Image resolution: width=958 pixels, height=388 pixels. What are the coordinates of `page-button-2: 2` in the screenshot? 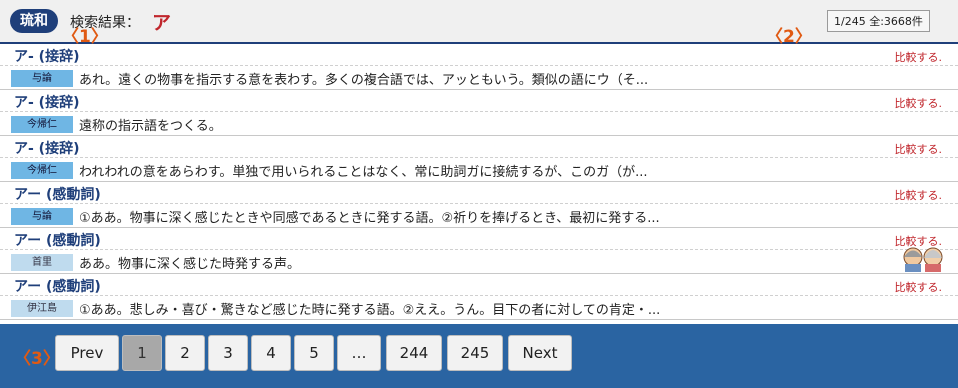 It's located at (185, 353).